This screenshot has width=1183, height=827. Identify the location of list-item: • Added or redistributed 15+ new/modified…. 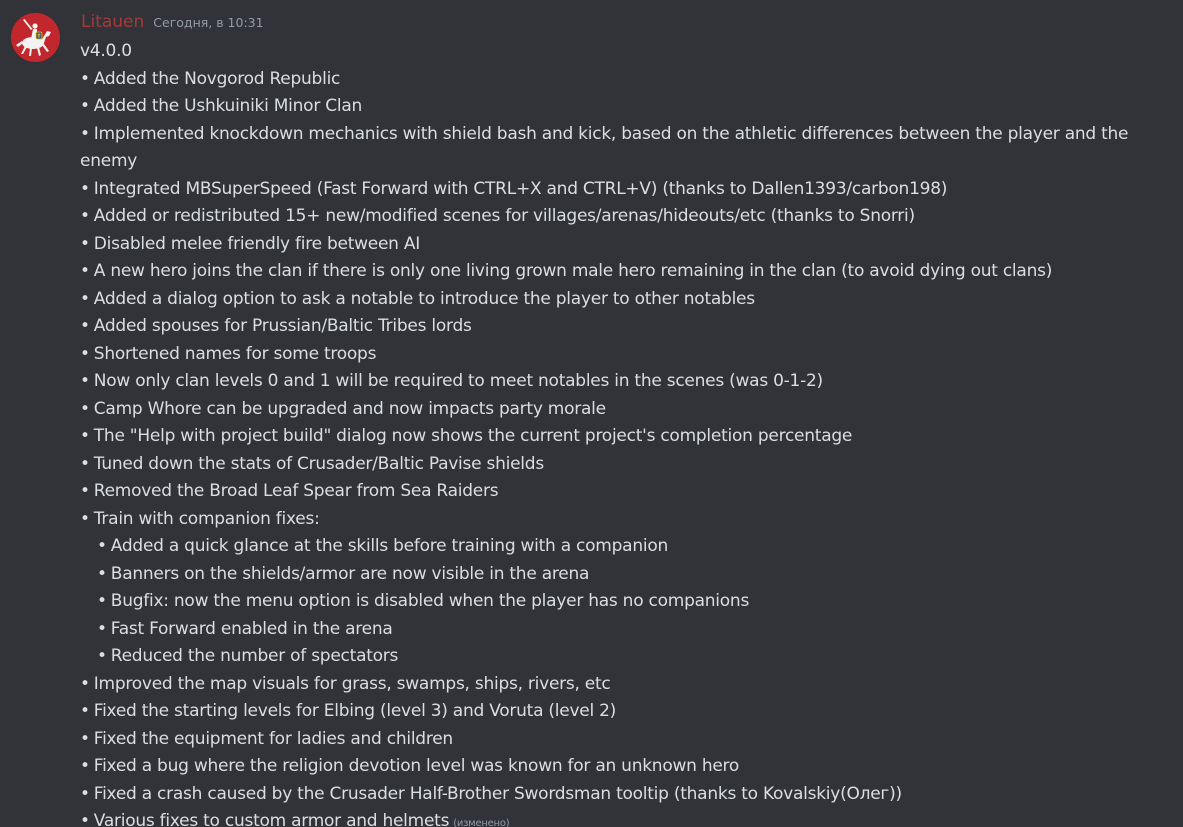
(610, 217).